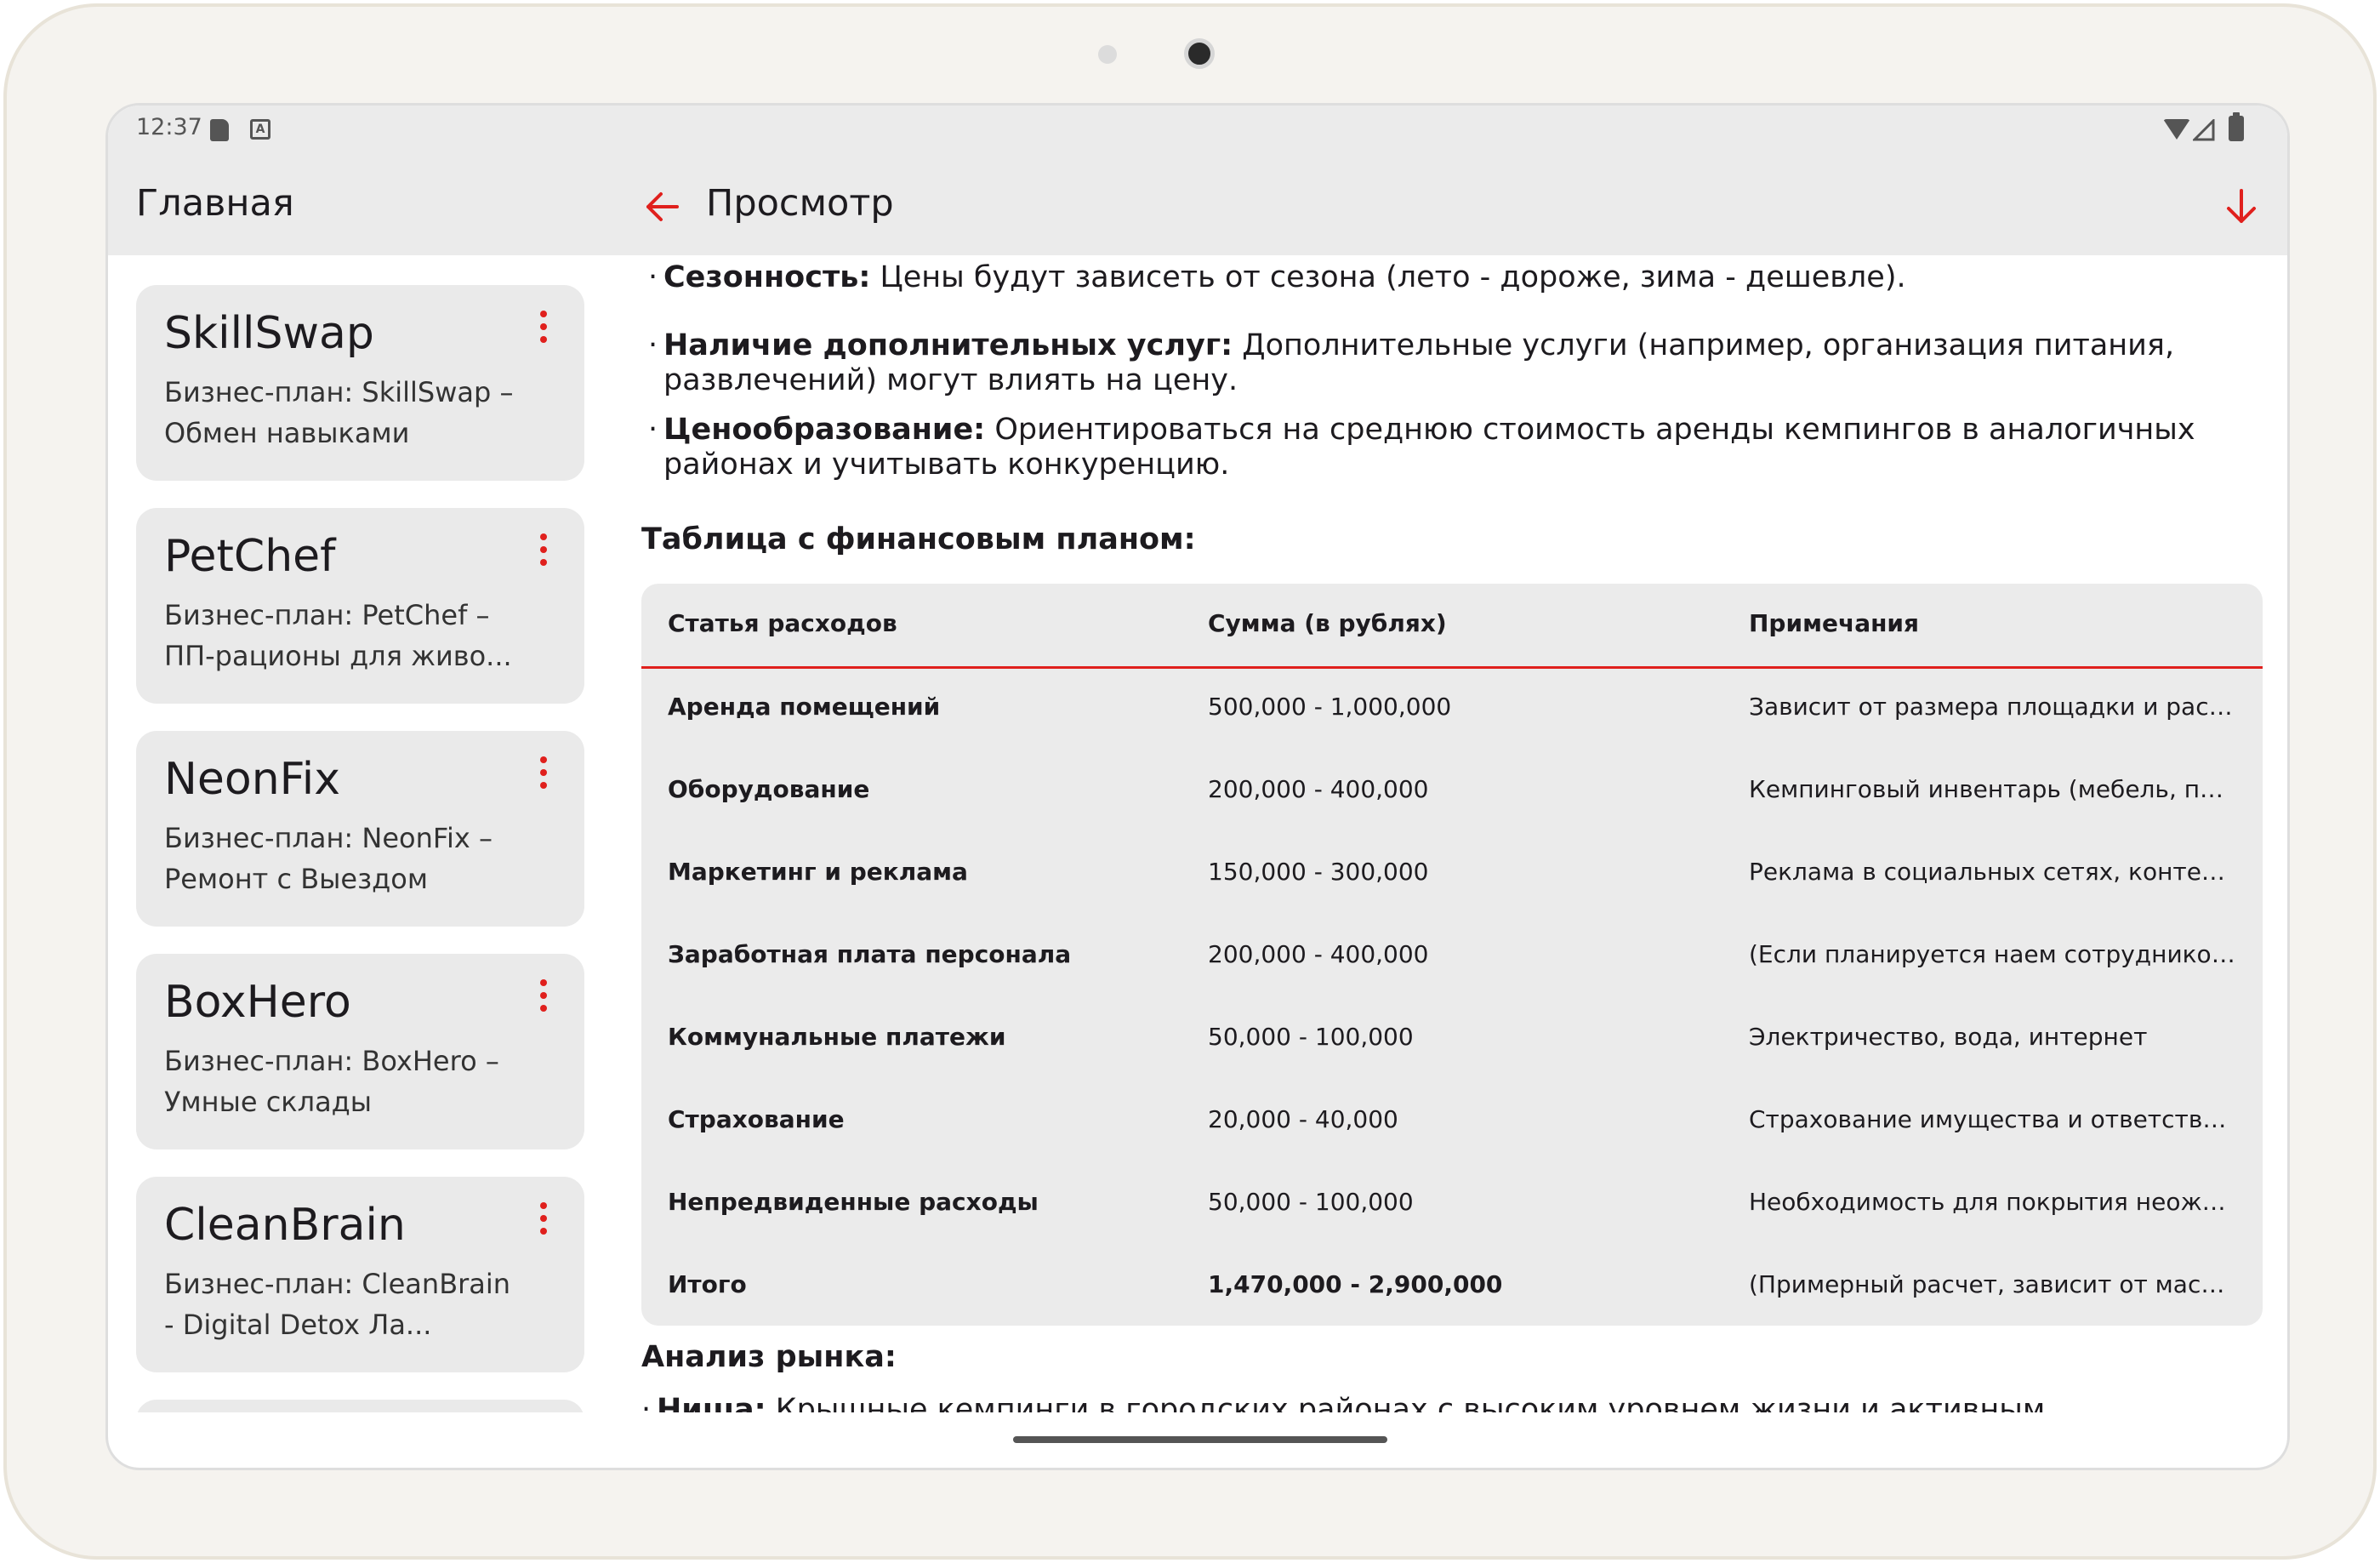  Describe the element at coordinates (818, 872) in the screenshot. I see `table-cell: Маркетинг и реклама` at that location.